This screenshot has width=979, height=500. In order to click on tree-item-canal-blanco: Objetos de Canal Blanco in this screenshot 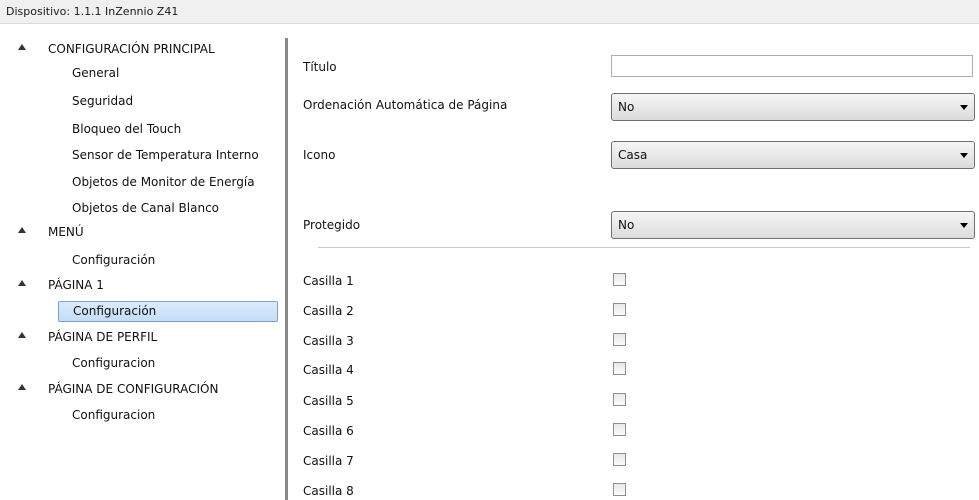, I will do `click(142, 209)`.